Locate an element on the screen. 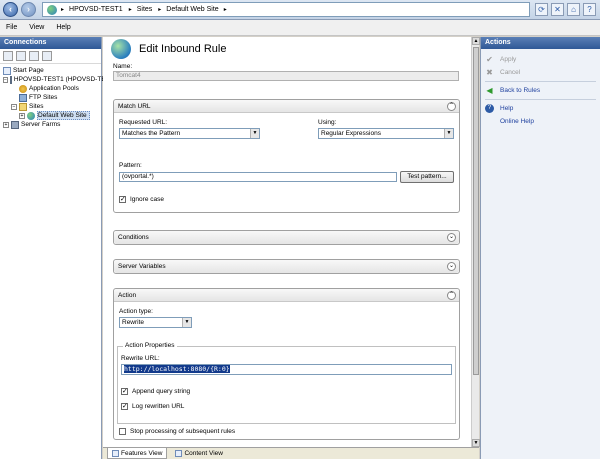 This screenshot has height=459, width=600. refresh-icon: ⟳ is located at coordinates (541, 9).